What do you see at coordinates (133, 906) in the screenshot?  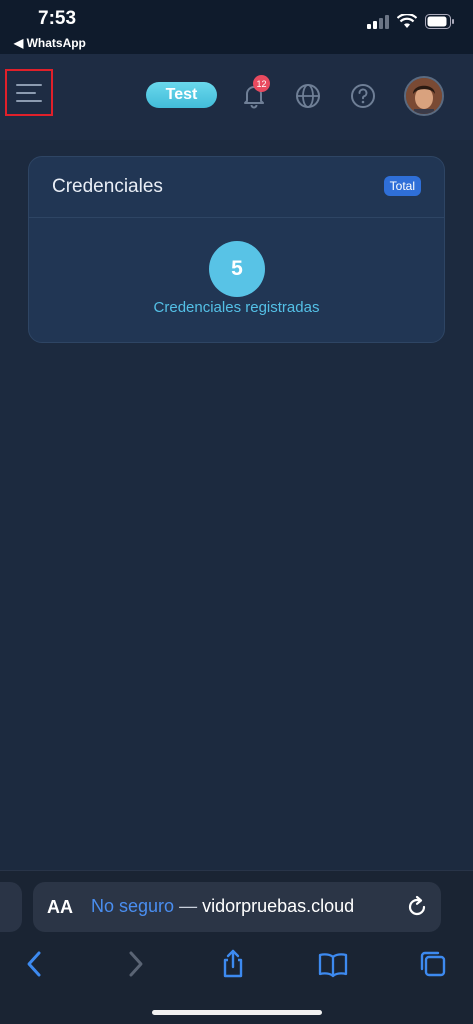 I see `url-security-label: No seguro` at bounding box center [133, 906].